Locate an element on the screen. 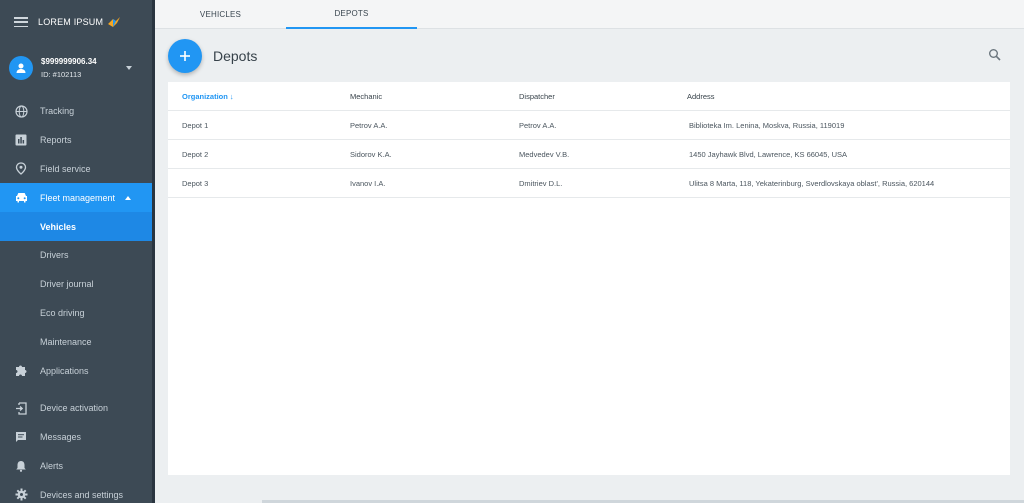  cell-organization: Depot 1 is located at coordinates (195, 125).